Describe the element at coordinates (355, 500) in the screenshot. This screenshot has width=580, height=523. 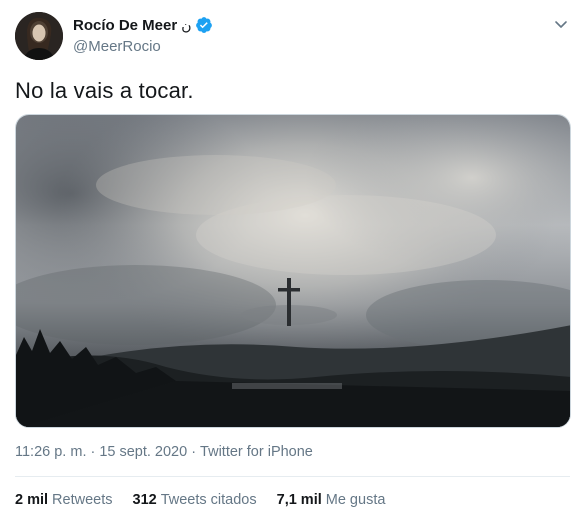
I see `likes-label: Me gusta` at that location.